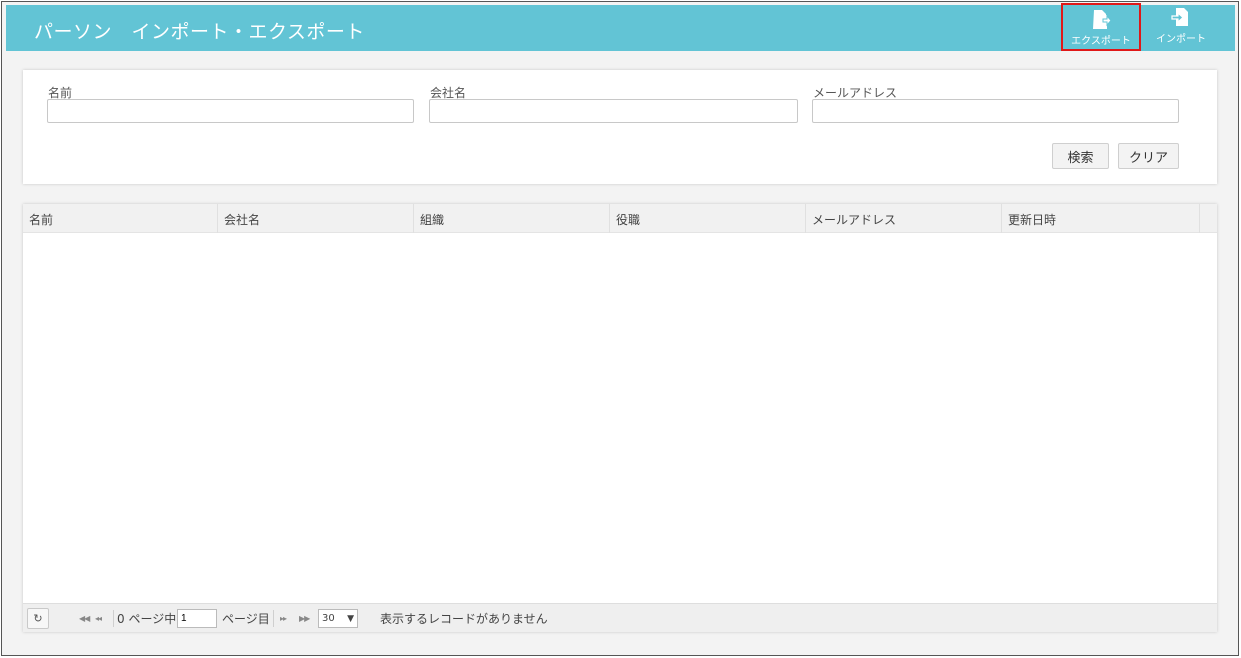  I want to click on refresh-button: ↻, so click(38, 618).